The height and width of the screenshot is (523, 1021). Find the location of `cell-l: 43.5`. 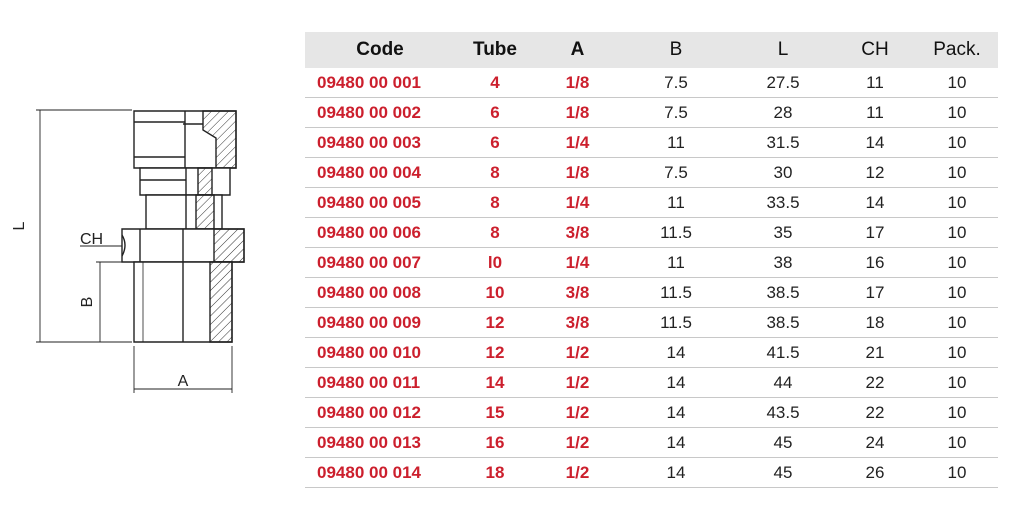

cell-l: 43.5 is located at coordinates (783, 412).